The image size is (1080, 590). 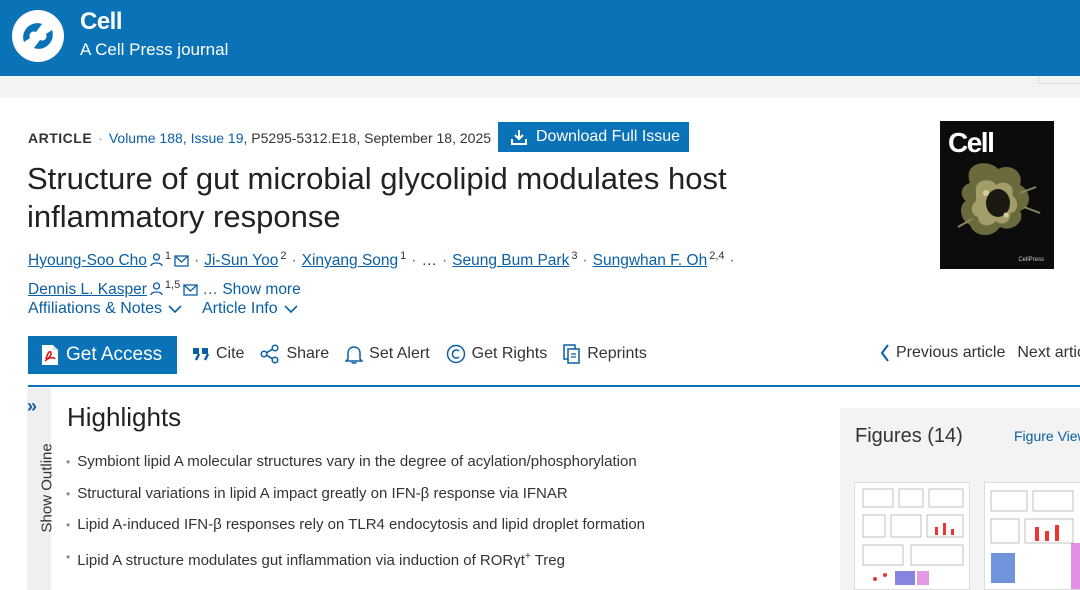 I want to click on previous-article-label: Previous article, so click(x=951, y=352).